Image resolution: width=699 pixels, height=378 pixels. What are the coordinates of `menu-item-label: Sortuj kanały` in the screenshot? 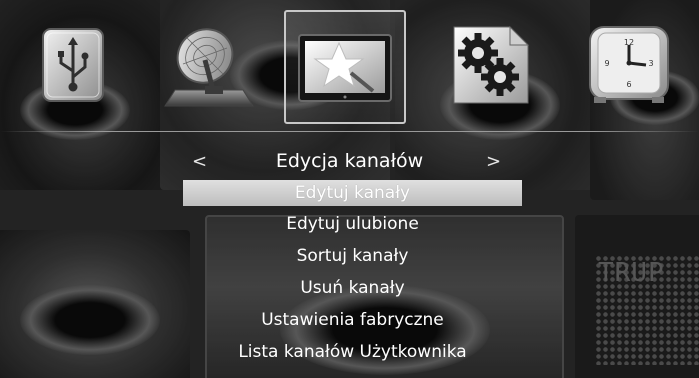 It's located at (352, 256).